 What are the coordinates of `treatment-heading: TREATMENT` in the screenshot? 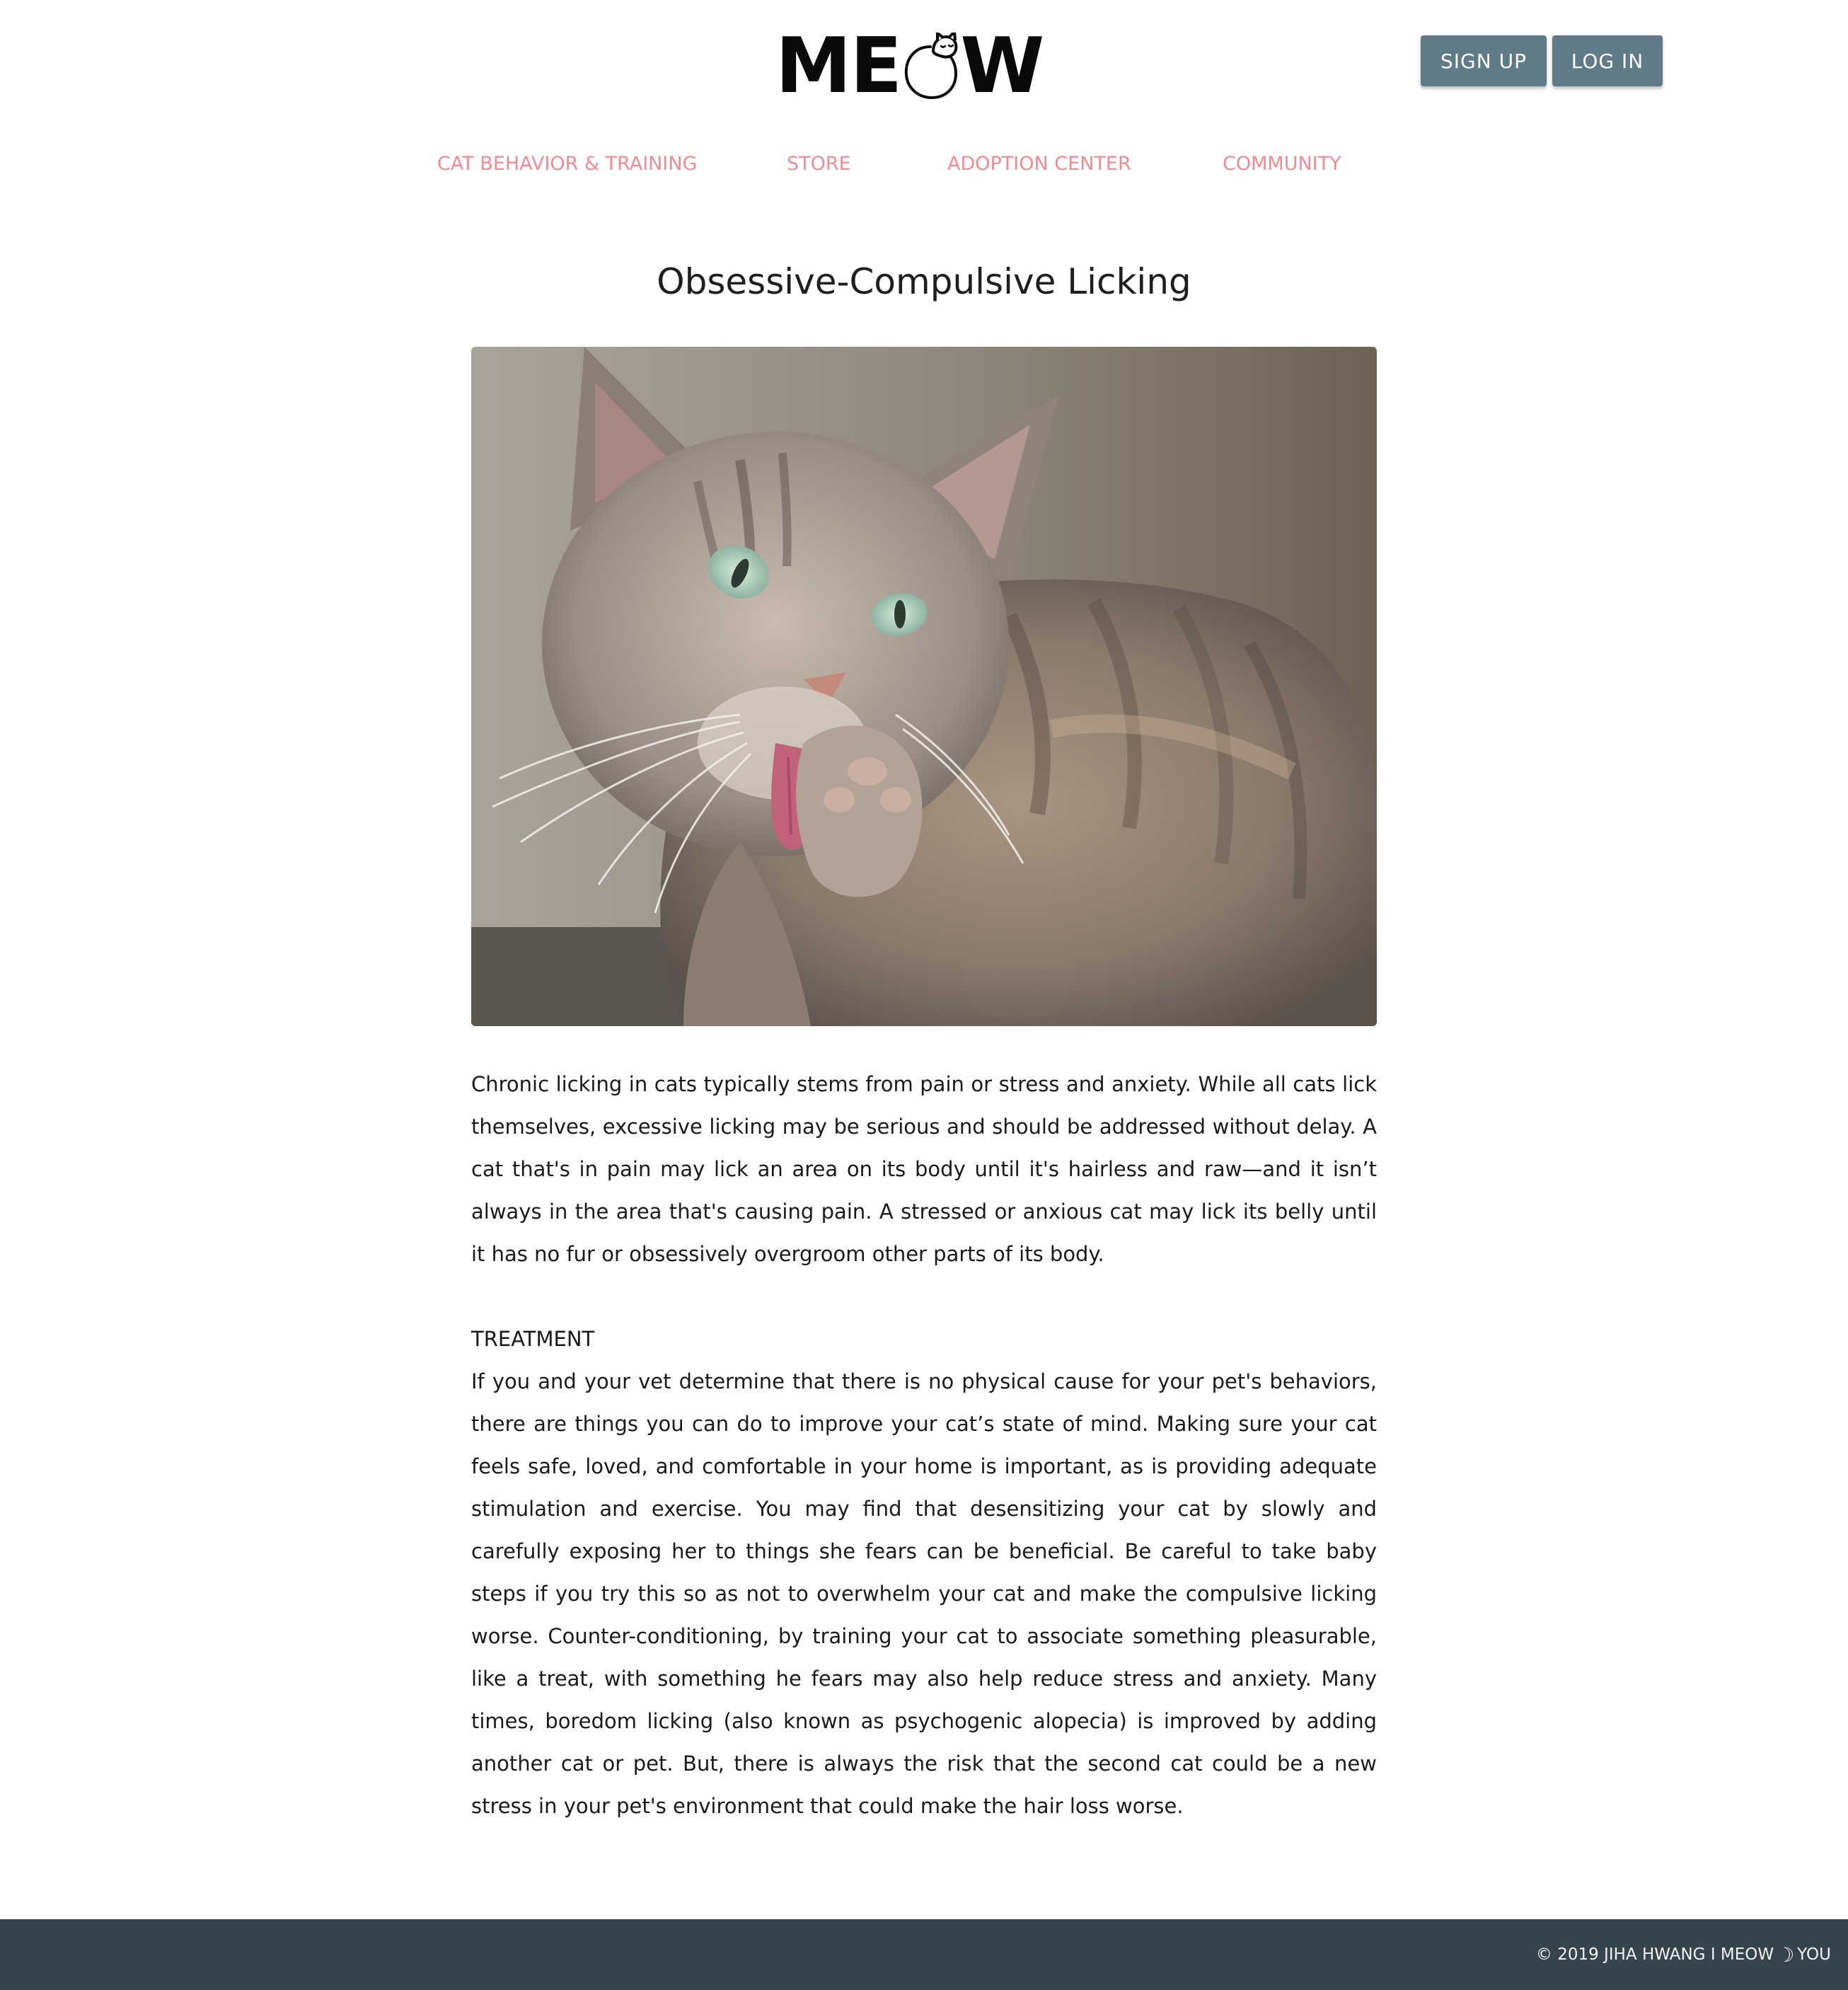 It's located at (533, 1339).